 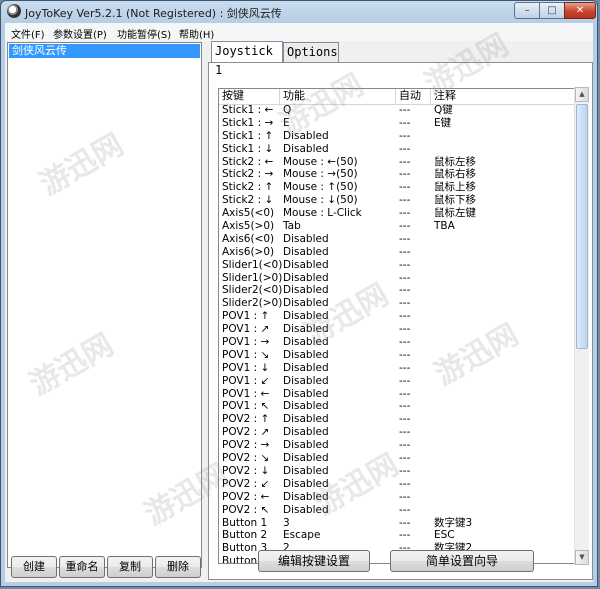 What do you see at coordinates (246, 329) in the screenshot?
I see `key-cell: POV1 : ↗` at bounding box center [246, 329].